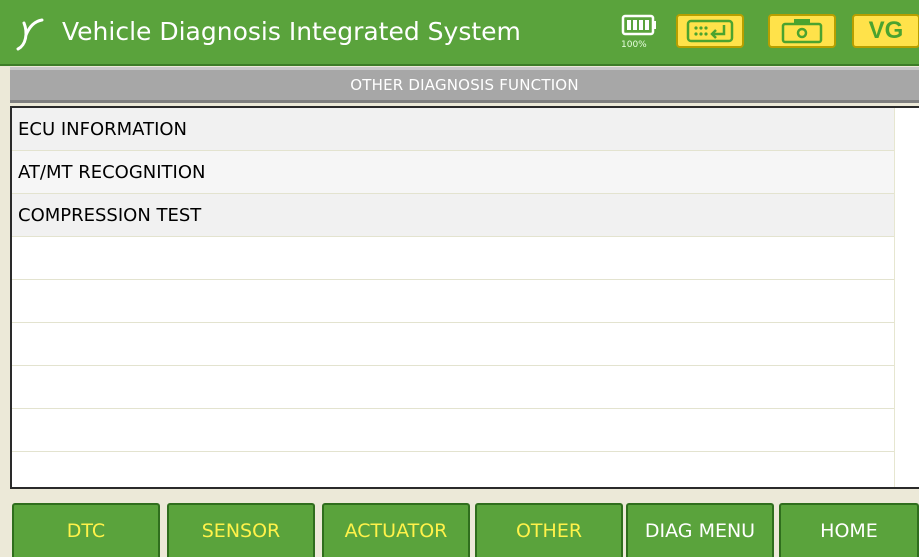 The height and width of the screenshot is (557, 919). I want to click on tab-sensor: SENSOR, so click(241, 530).